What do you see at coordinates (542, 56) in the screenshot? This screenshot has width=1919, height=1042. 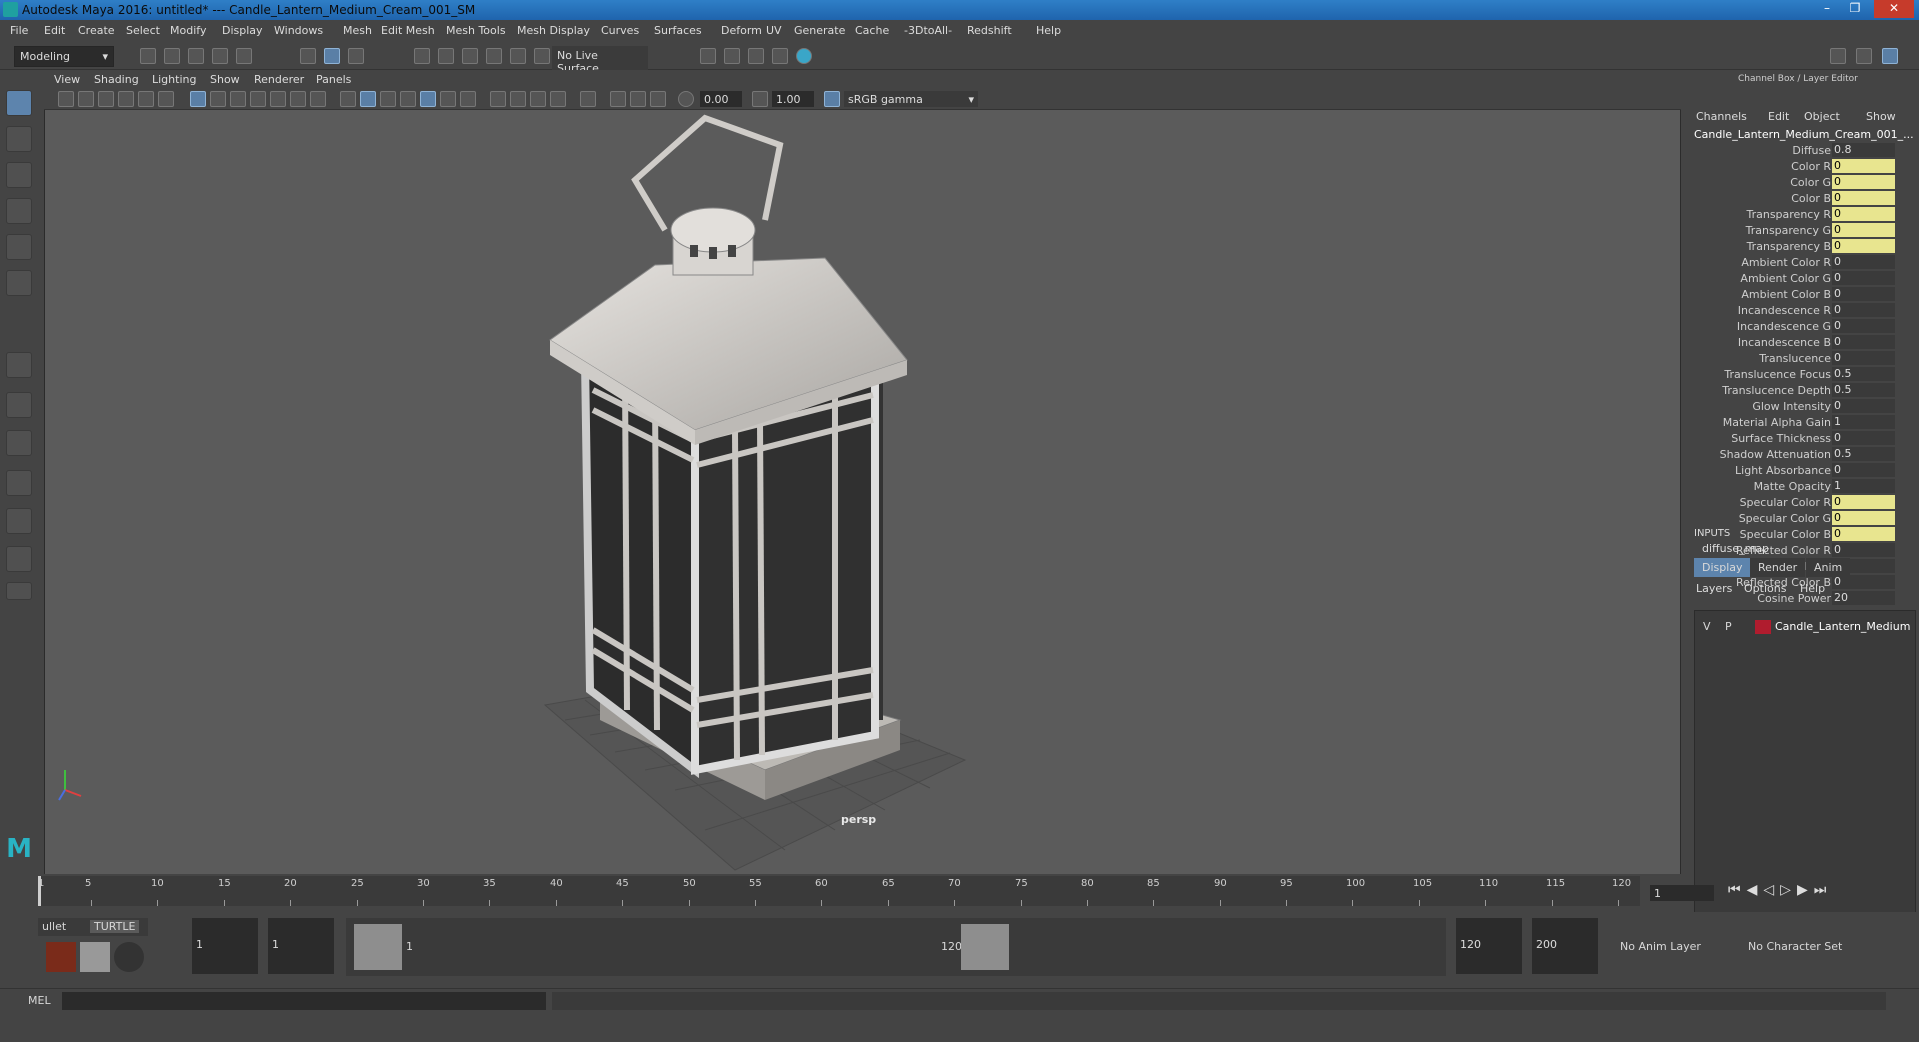 I see `snap-edge-icon` at bounding box center [542, 56].